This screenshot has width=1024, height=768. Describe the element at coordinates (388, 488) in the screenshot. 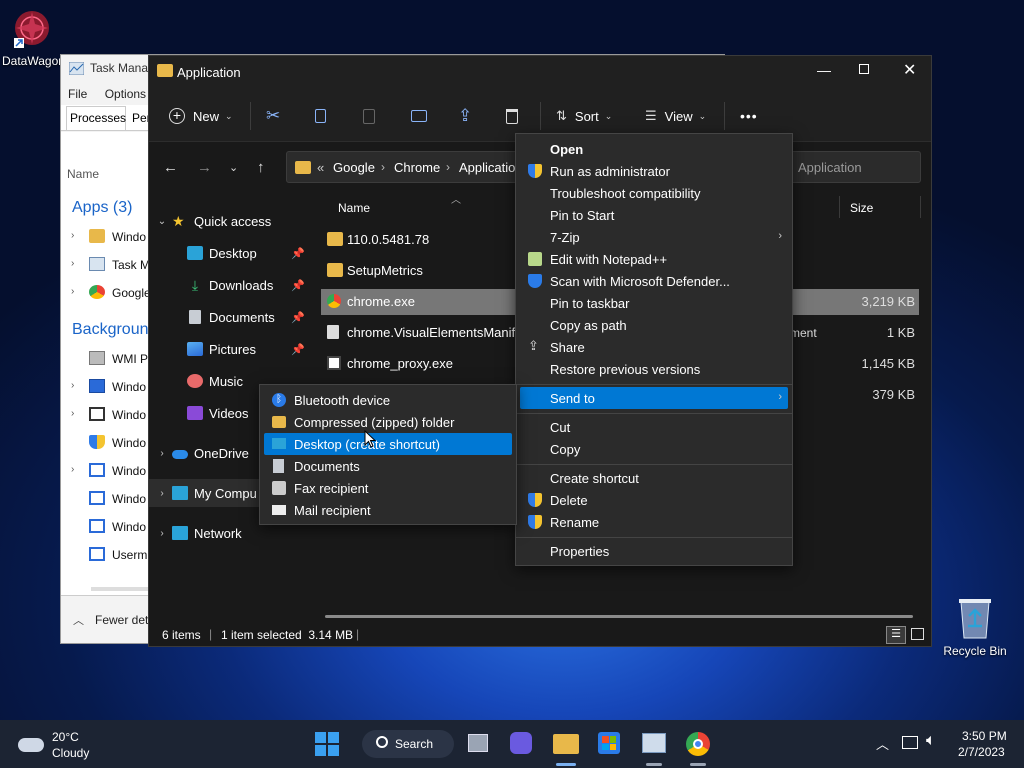

I see `sendto-fax: Fax recipient` at that location.